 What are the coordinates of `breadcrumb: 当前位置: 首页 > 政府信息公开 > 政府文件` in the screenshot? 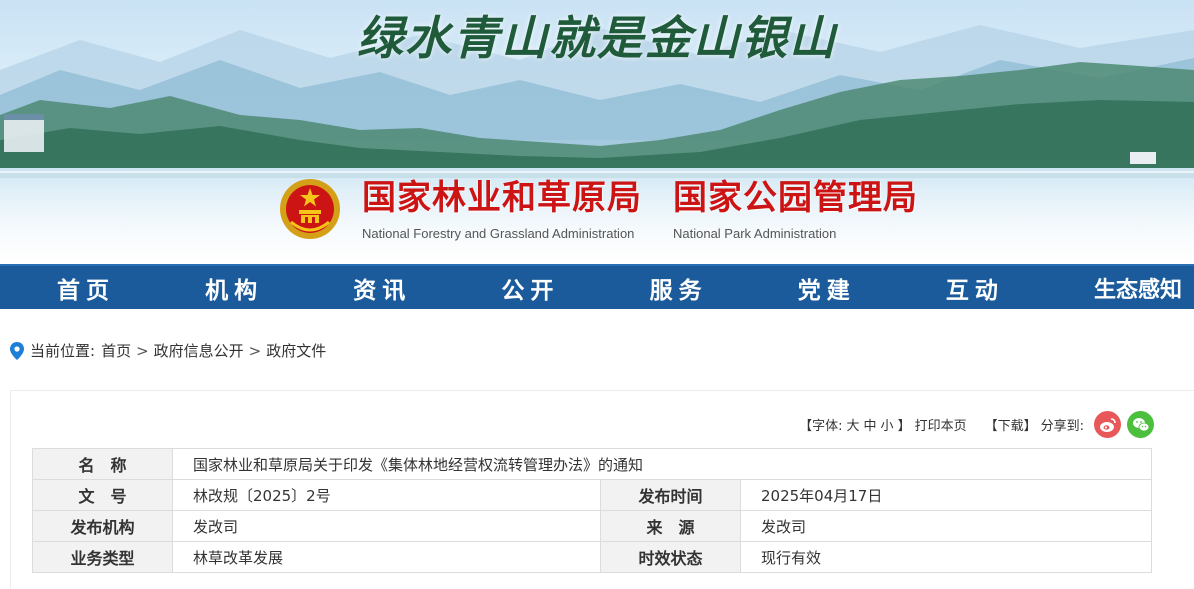 It's located at (168, 350).